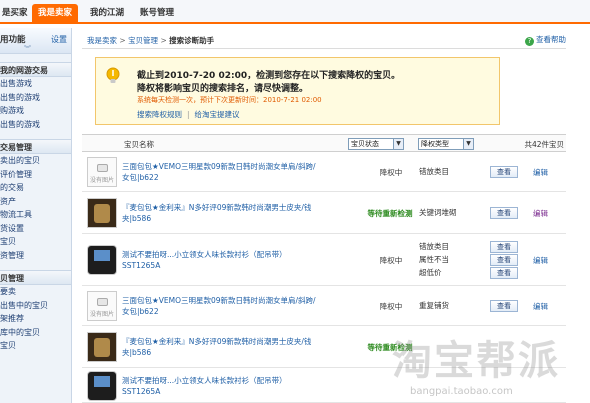 The height and width of the screenshot is (403, 590). What do you see at coordinates (434, 305) in the screenshot?
I see `demotion-type: 重复铺货` at bounding box center [434, 305].